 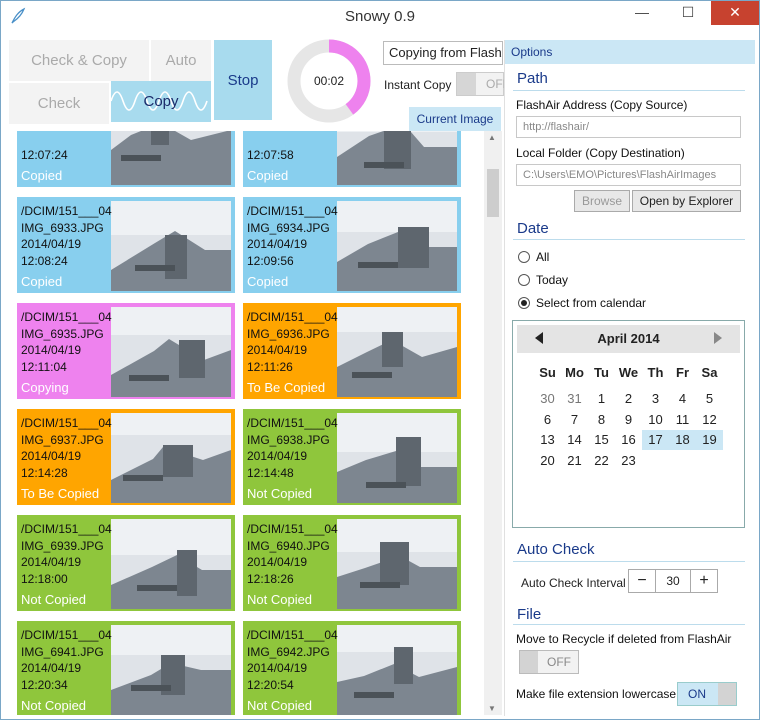 What do you see at coordinates (552, 280) in the screenshot?
I see `radio-today-label: Today` at bounding box center [552, 280].